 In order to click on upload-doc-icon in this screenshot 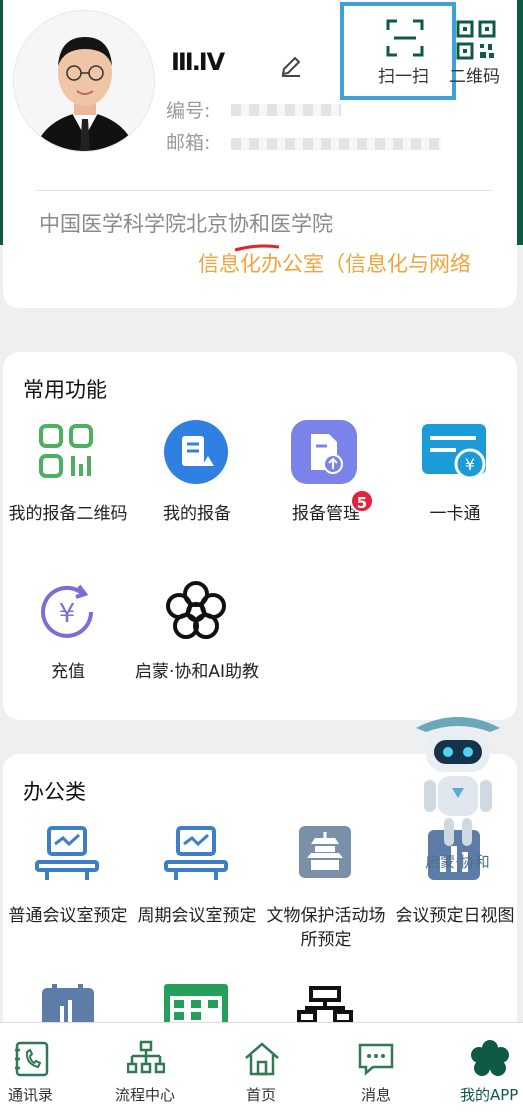, I will do `click(325, 454)`.